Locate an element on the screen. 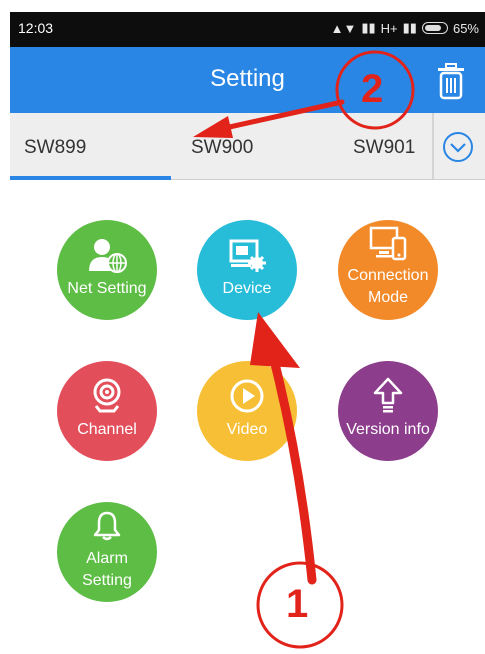 The image size is (485, 654). connection-mode-button: Connection Mode is located at coordinates (388, 270).